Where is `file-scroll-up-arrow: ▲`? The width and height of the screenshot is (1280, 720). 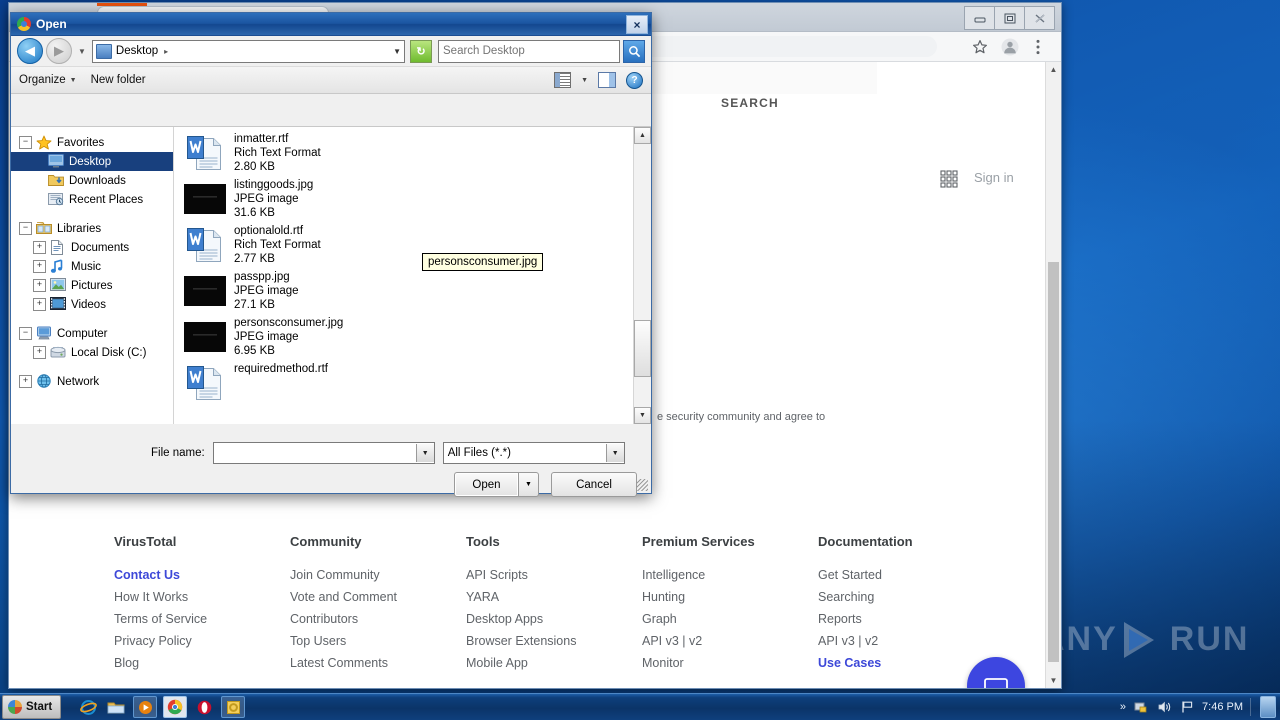 file-scroll-up-arrow: ▲ is located at coordinates (642, 135).